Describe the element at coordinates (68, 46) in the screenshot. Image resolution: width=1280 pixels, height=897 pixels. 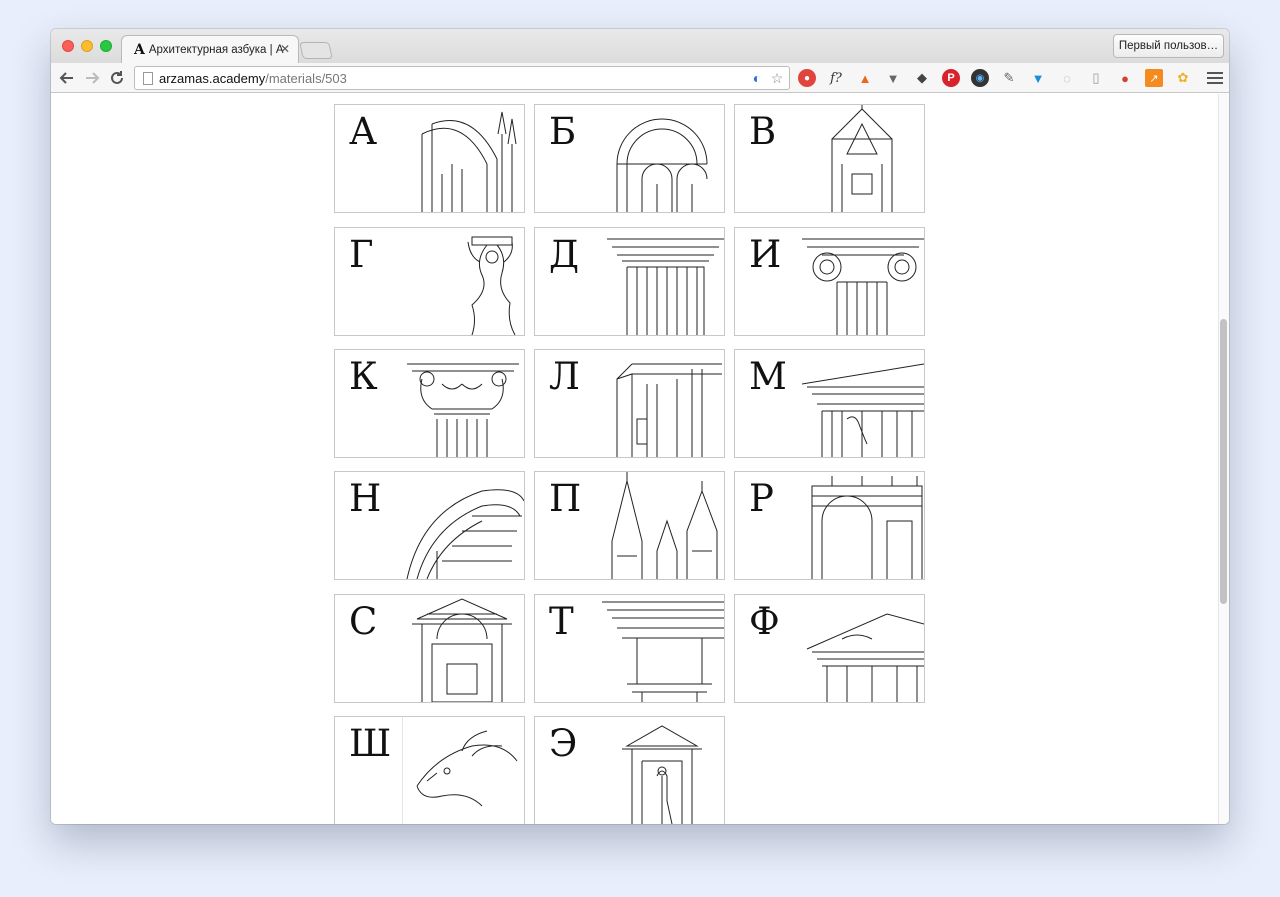
I see `close-window-button` at that location.